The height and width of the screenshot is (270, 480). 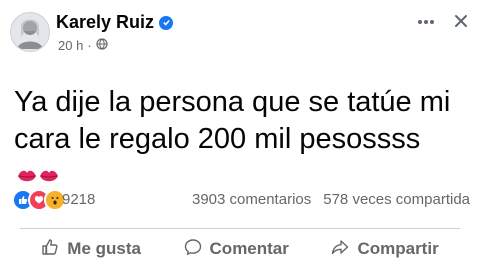 I want to click on author-name: Karely Ruiz, so click(x=105, y=22).